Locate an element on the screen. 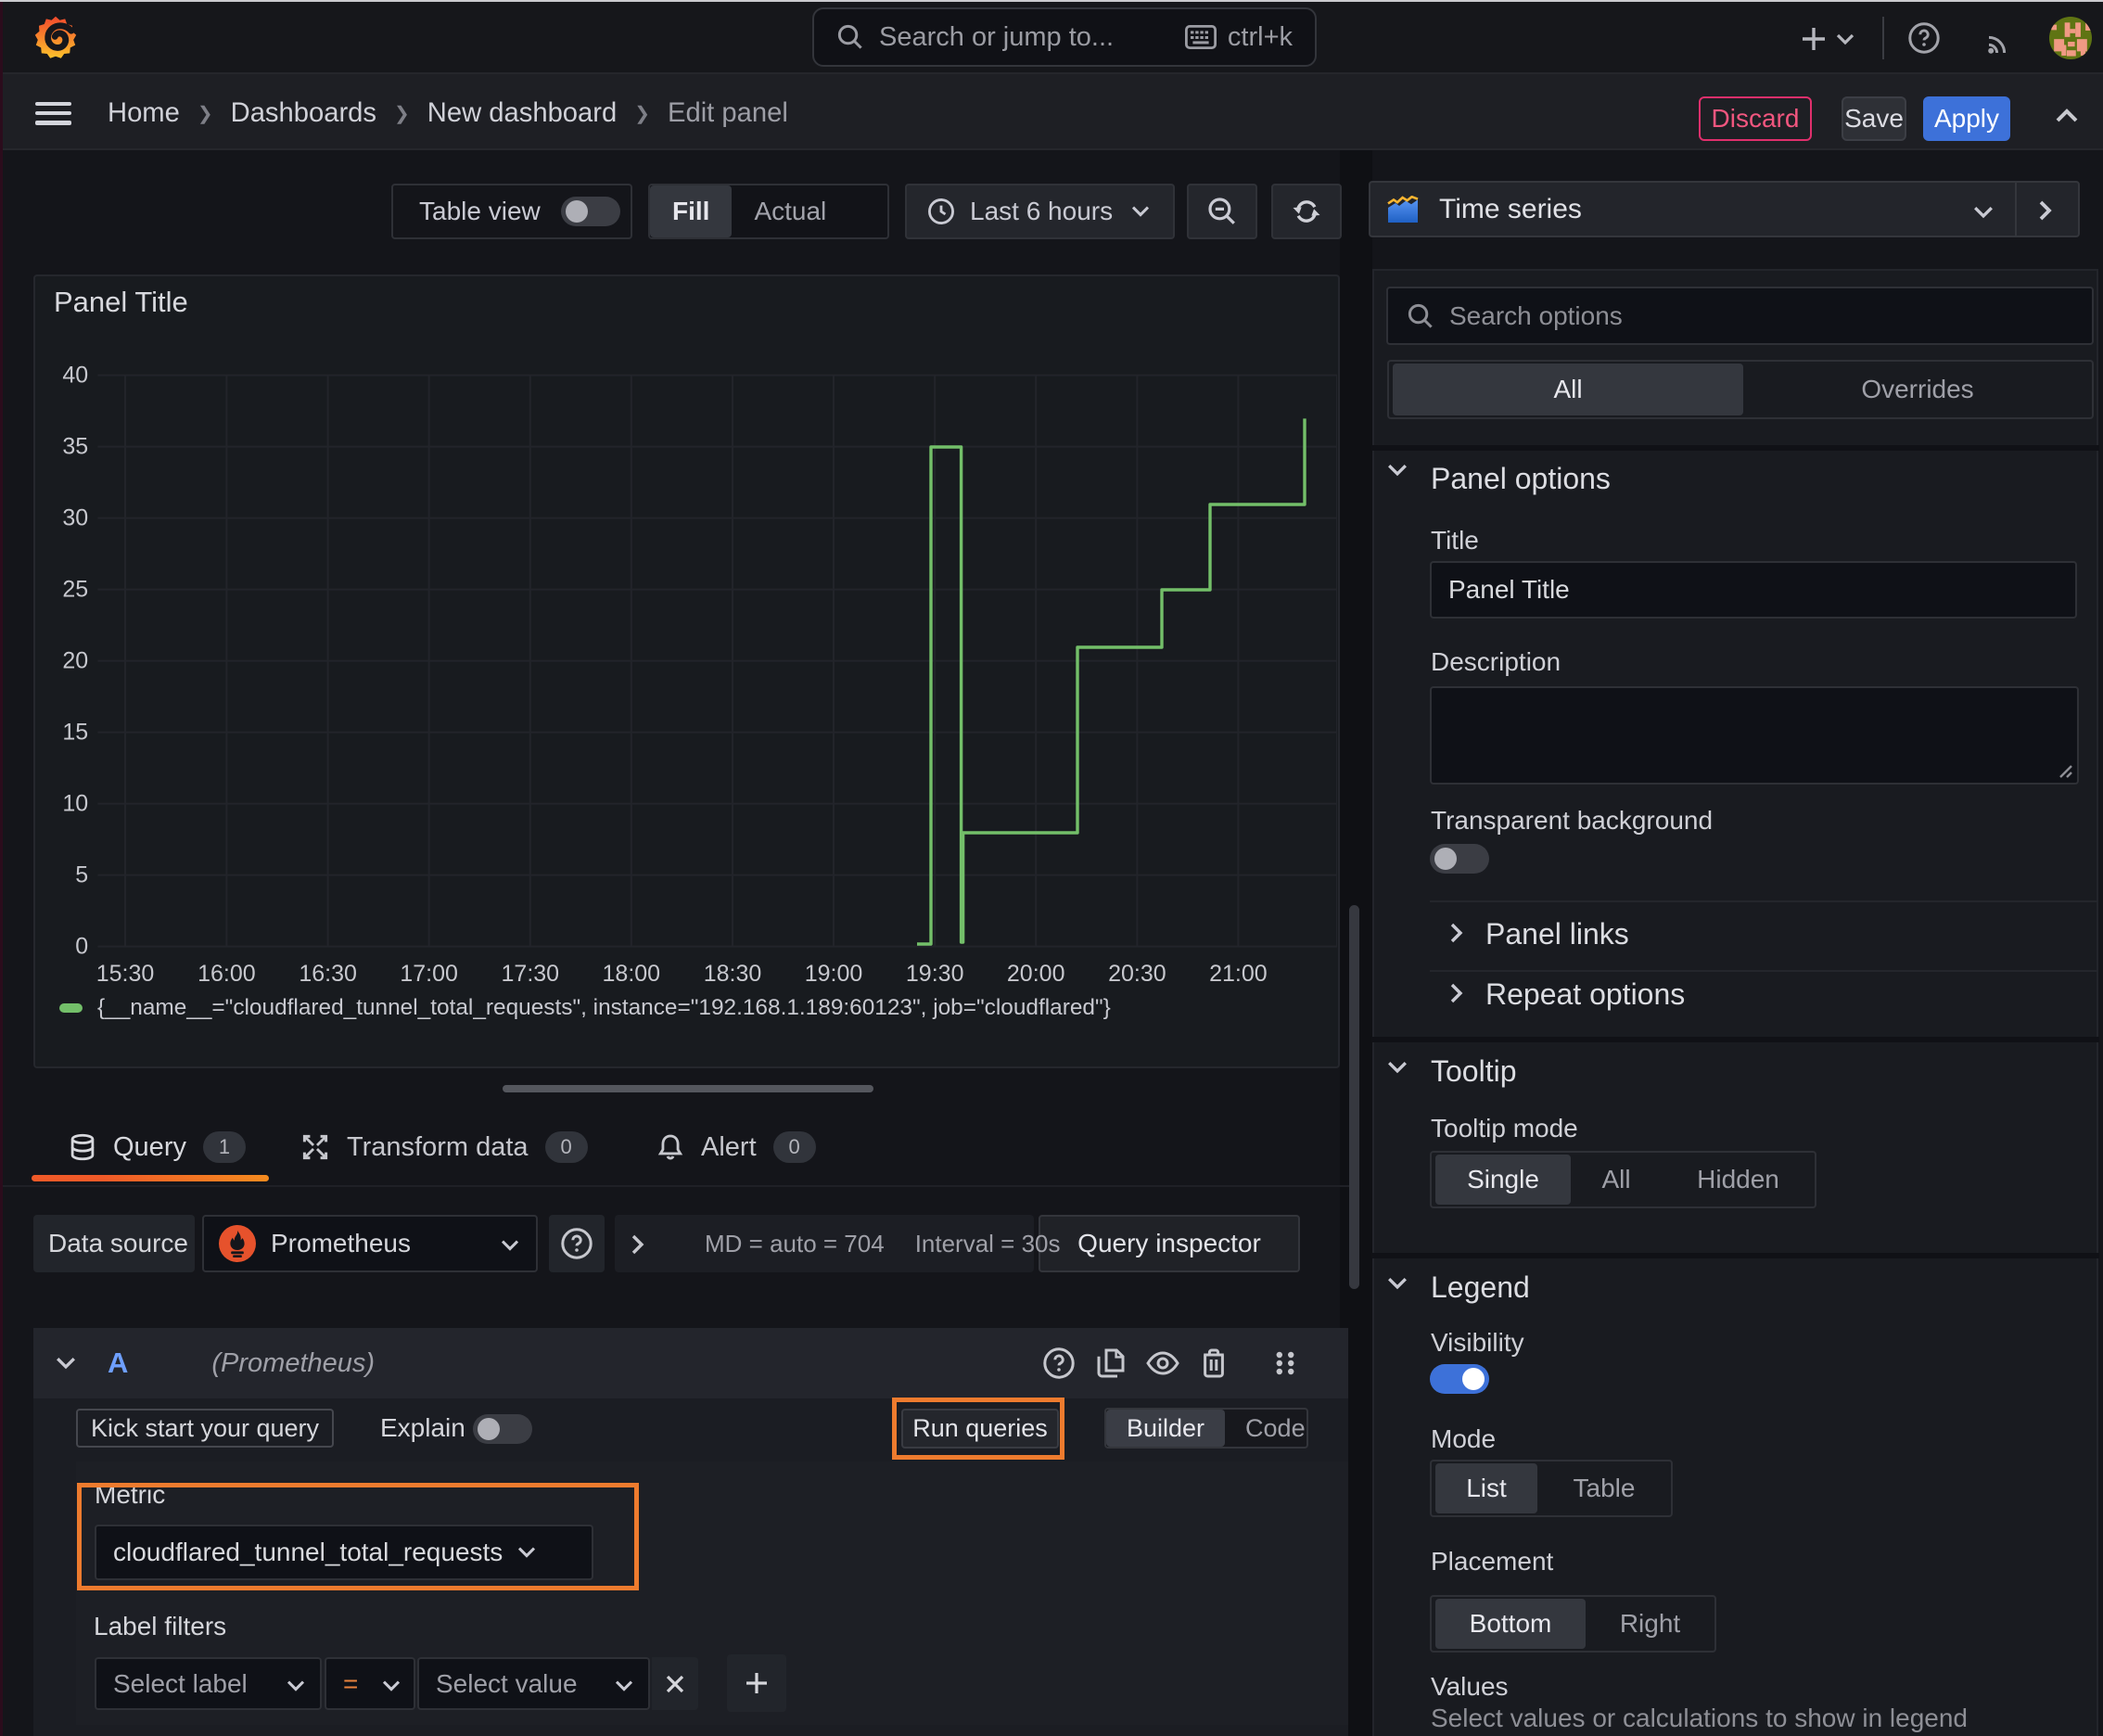  svg-text: 35 is located at coordinates (75, 447).